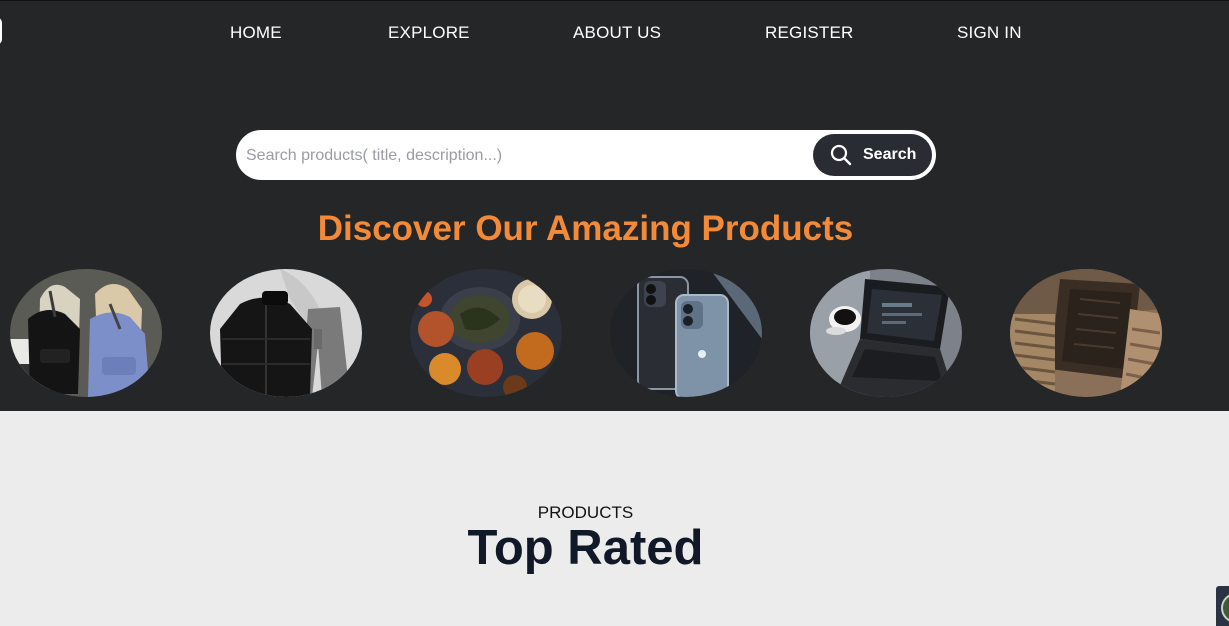 The height and width of the screenshot is (626, 1229). I want to click on clothing-image, so click(286, 333).